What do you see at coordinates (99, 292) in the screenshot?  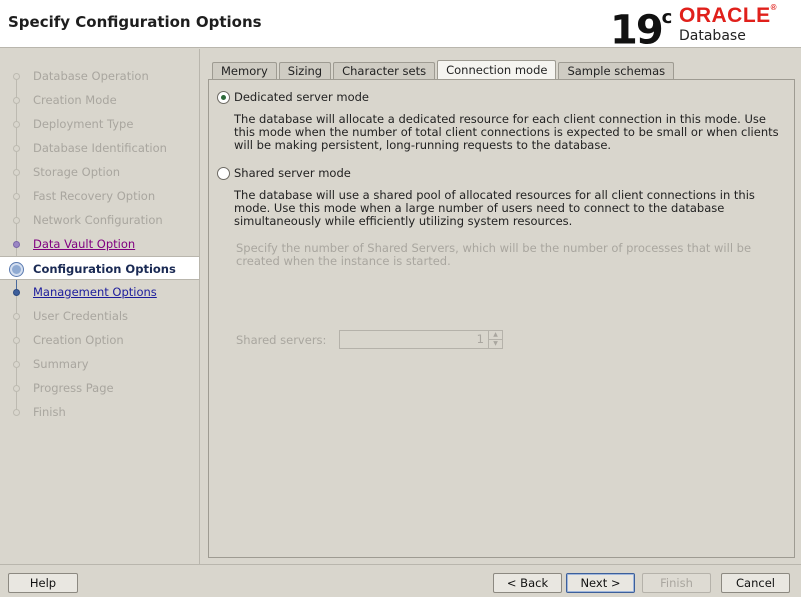 I see `step-management-options: Management Options` at bounding box center [99, 292].